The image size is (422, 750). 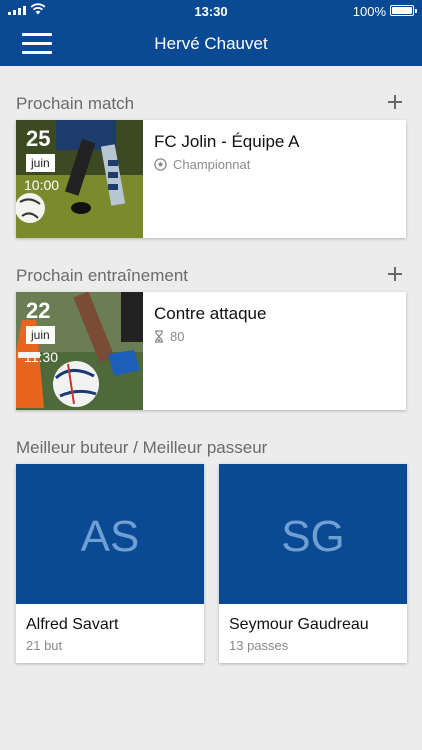 What do you see at coordinates (395, 102) in the screenshot?
I see `add-match-button` at bounding box center [395, 102].